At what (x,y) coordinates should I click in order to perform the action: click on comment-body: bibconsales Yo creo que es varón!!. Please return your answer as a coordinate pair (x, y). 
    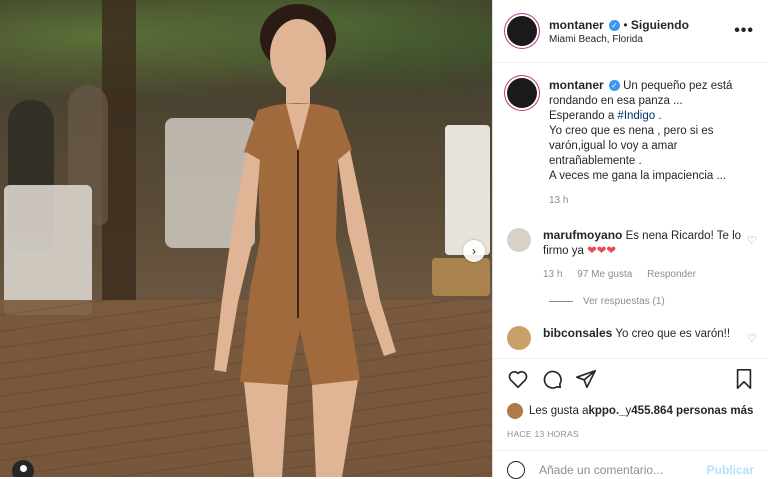
    Looking at the image, I should click on (651, 338).